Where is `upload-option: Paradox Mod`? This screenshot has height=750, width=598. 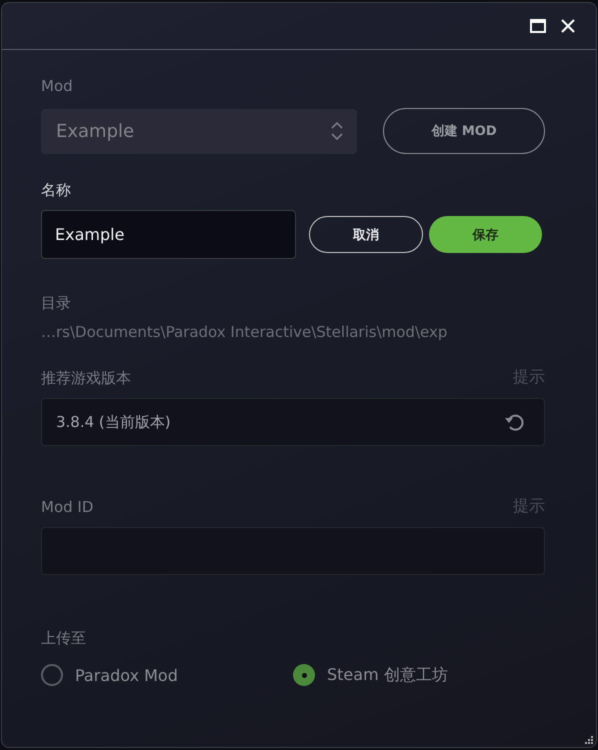 upload-option: Paradox Mod is located at coordinates (167, 675).